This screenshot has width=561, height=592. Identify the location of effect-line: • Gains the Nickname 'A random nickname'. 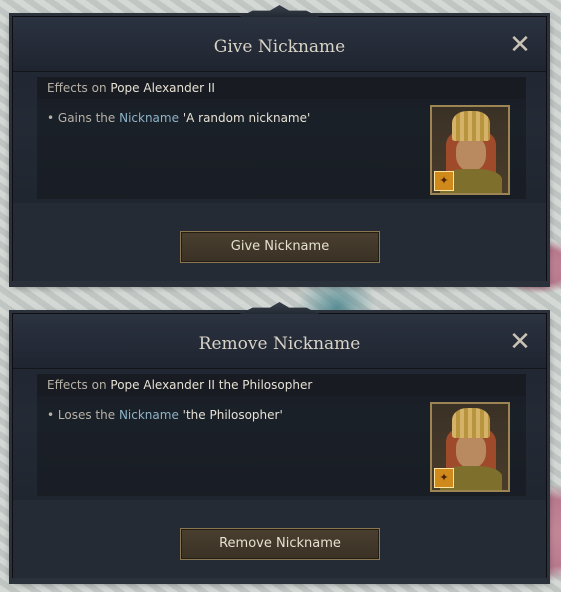
(178, 118).